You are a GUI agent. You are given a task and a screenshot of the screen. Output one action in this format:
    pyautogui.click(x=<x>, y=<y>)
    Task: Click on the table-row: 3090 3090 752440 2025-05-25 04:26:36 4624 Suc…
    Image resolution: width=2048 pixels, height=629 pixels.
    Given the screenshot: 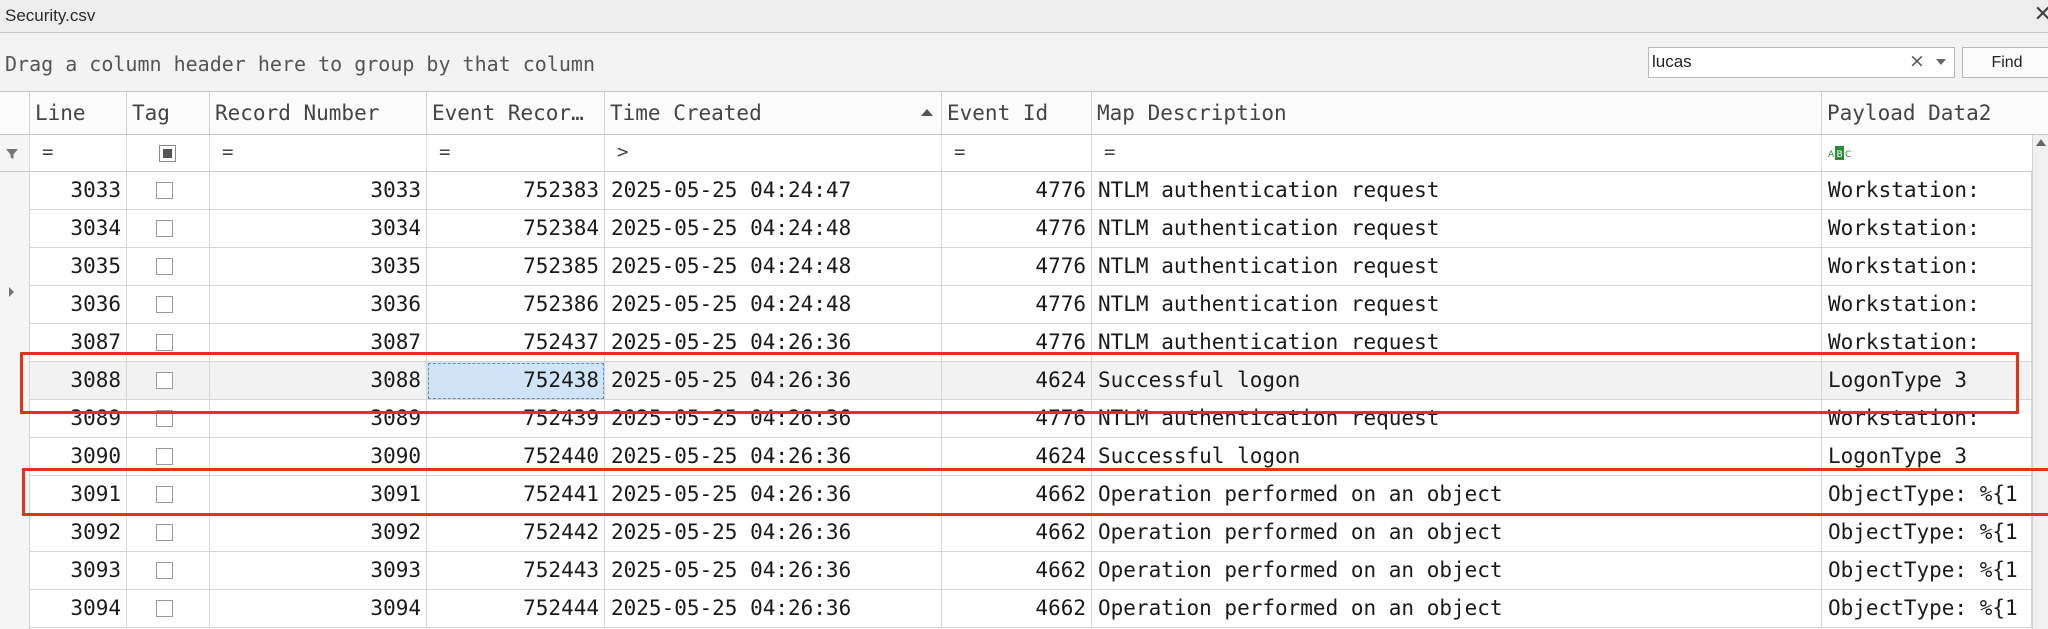 What is the action you would take?
    pyautogui.click(x=1031, y=457)
    